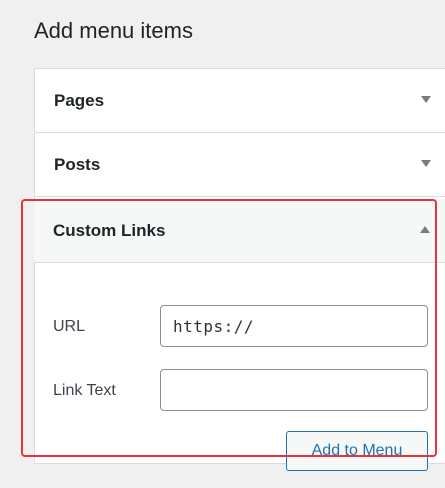 The height and width of the screenshot is (488, 445). Describe the element at coordinates (240, 165) in the screenshot. I see `posts-section-toggle: Posts` at that location.